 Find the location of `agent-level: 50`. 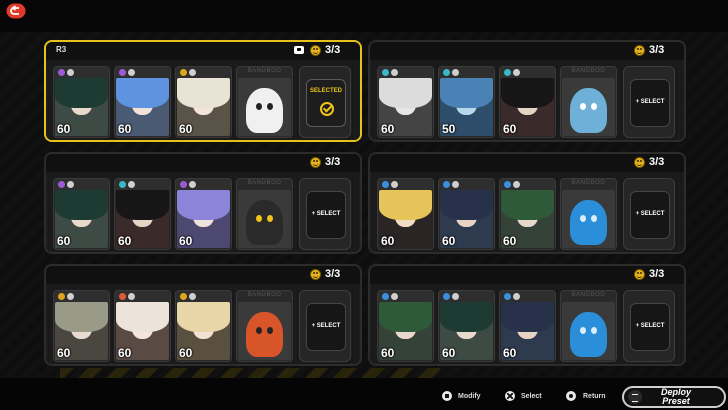

agent-level: 50 is located at coordinates (449, 129).